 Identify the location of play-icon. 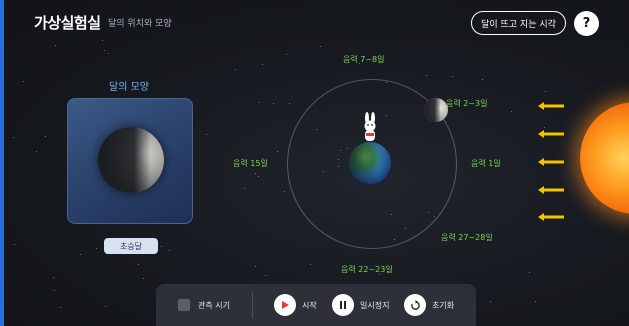
(285, 305).